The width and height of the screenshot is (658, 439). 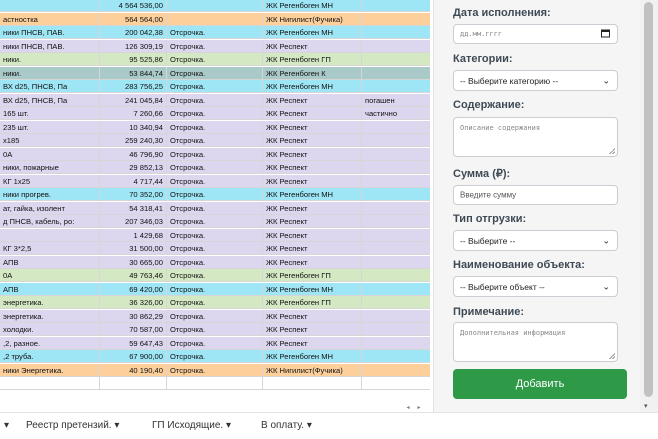 I want to click on sum-input: Введите сумму, so click(x=535, y=195).